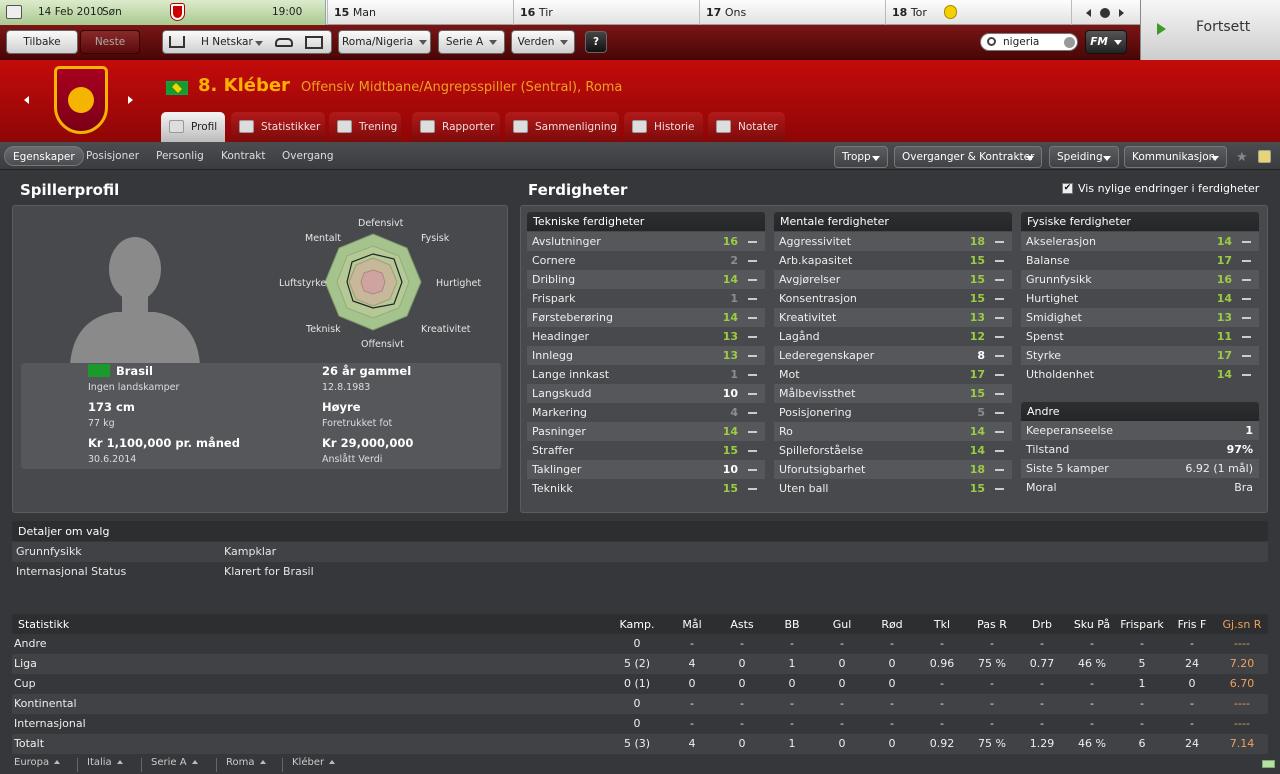  Describe the element at coordinates (1140, 374) in the screenshot. I see `skill-row: Utholdenhet 14` at that location.